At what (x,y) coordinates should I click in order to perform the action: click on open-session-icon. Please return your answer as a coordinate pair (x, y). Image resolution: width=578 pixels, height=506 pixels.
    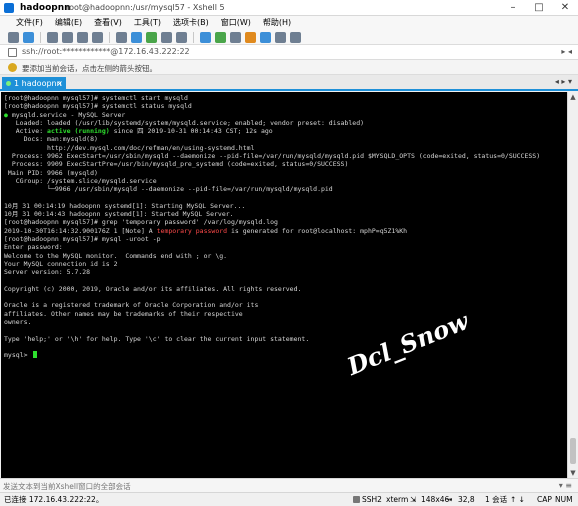
    Looking at the image, I should click on (28, 37).